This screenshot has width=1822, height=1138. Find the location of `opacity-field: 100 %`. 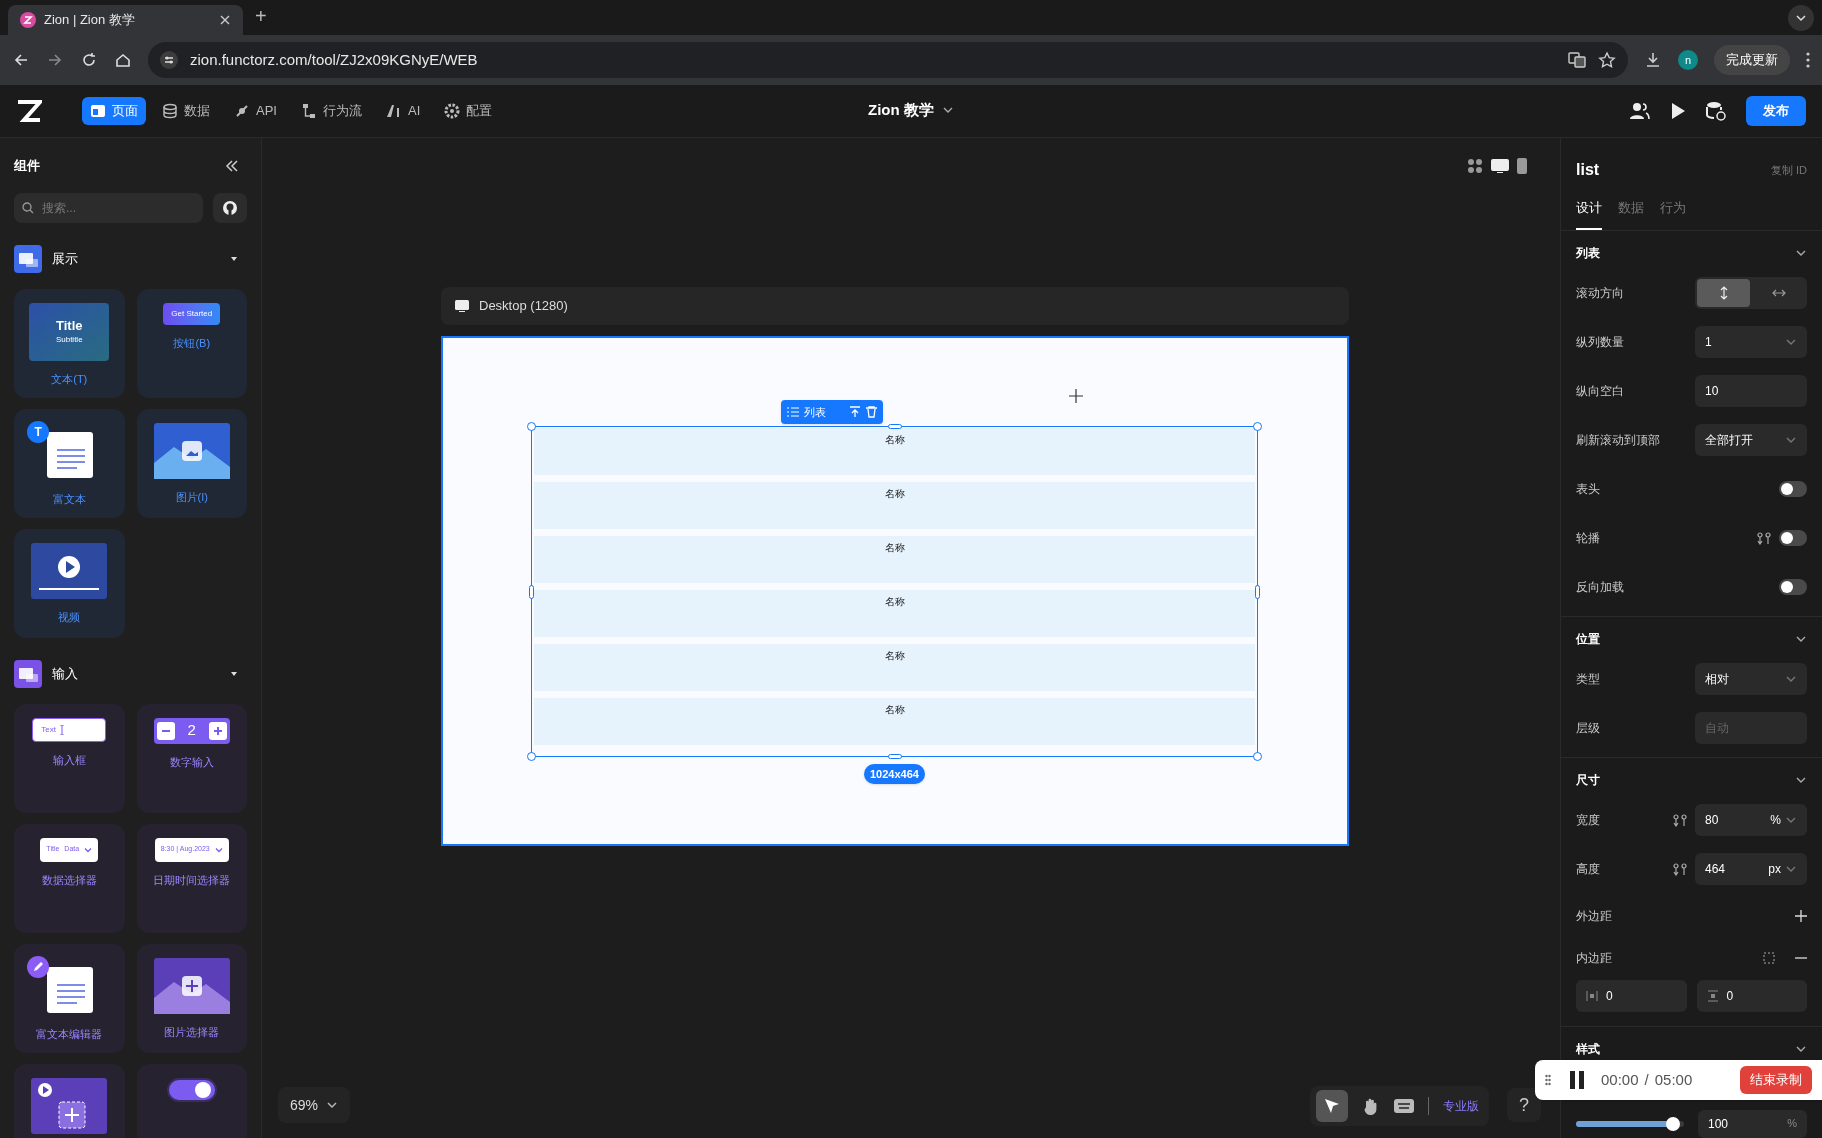

opacity-field: 100 % is located at coordinates (1752, 1123).